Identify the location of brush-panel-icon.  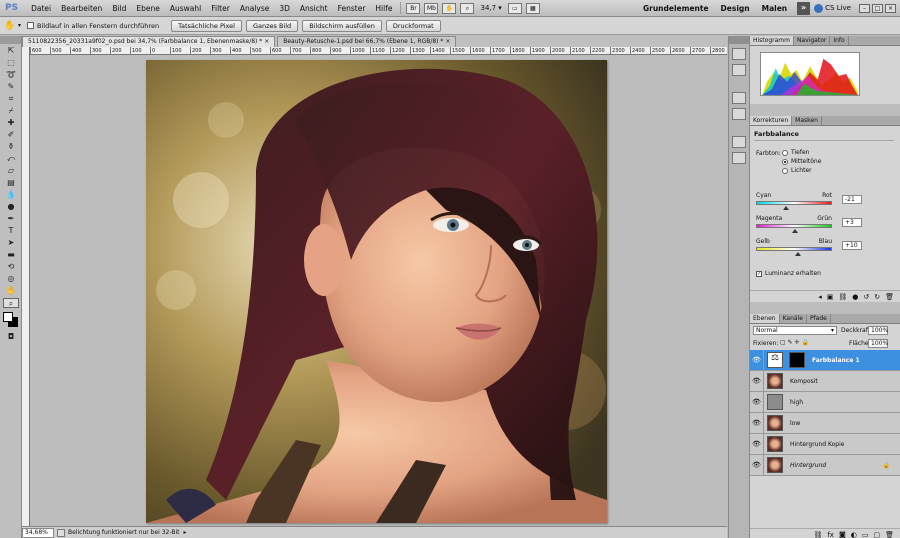
(739, 98).